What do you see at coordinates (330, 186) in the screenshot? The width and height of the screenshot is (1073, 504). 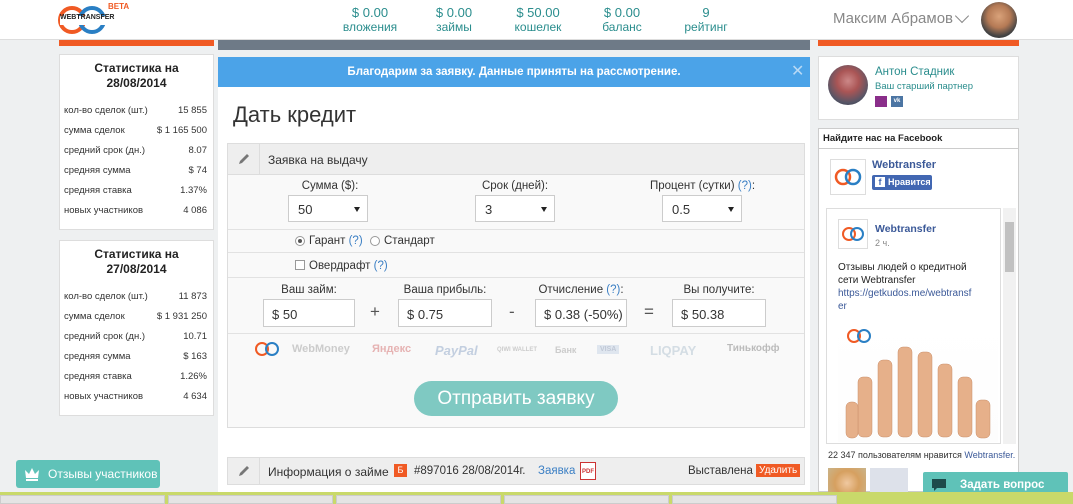 I see `amount-label: Сумма ($):` at bounding box center [330, 186].